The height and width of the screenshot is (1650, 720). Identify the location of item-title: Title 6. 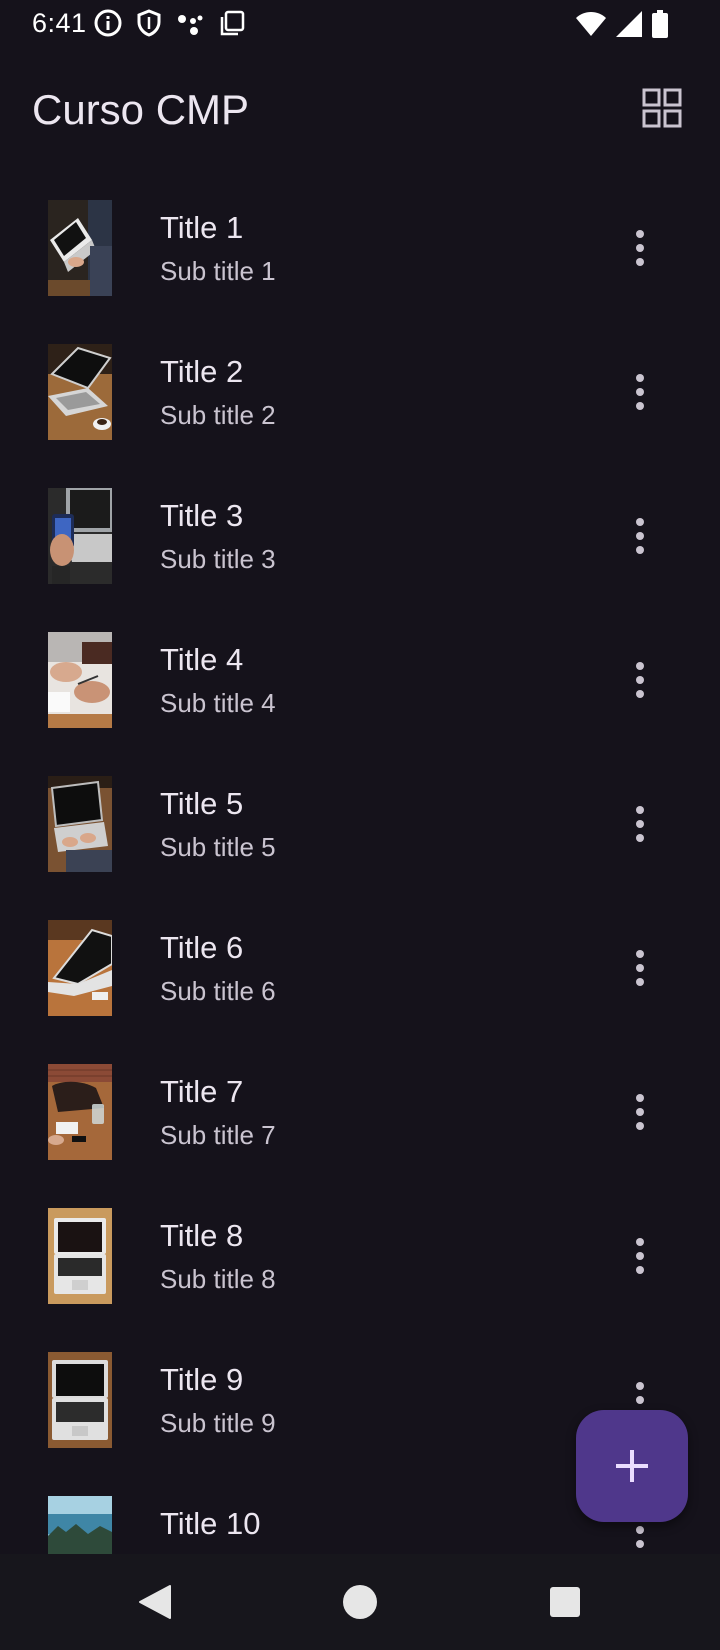
(202, 947).